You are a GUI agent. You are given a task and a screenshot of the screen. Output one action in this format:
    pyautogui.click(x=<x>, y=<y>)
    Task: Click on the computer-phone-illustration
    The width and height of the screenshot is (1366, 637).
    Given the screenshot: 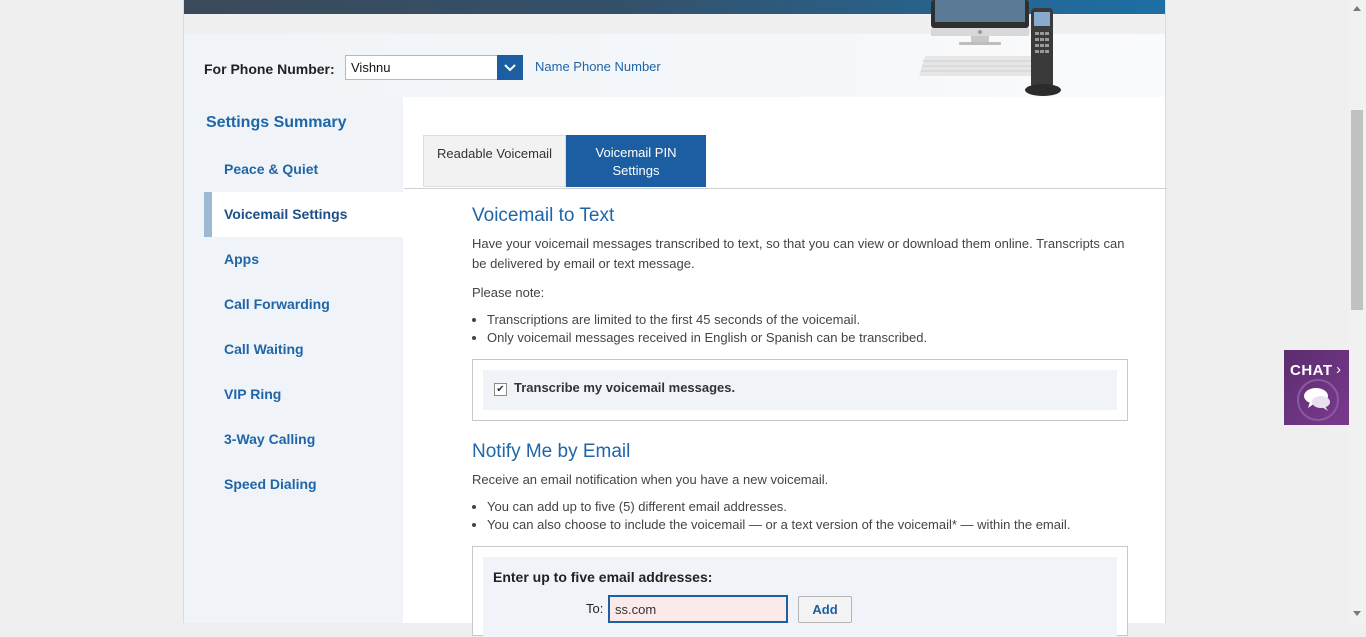 What is the action you would take?
    pyautogui.click(x=999, y=48)
    